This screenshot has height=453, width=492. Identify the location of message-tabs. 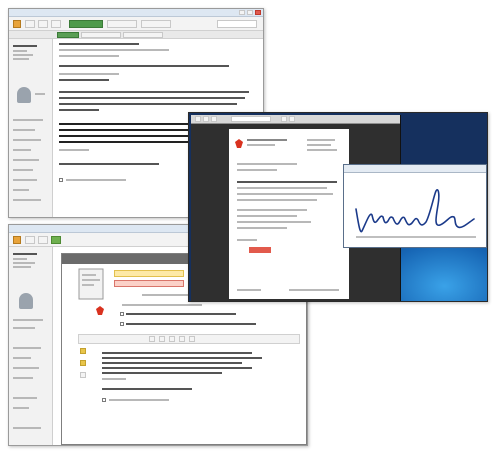
(136, 35).